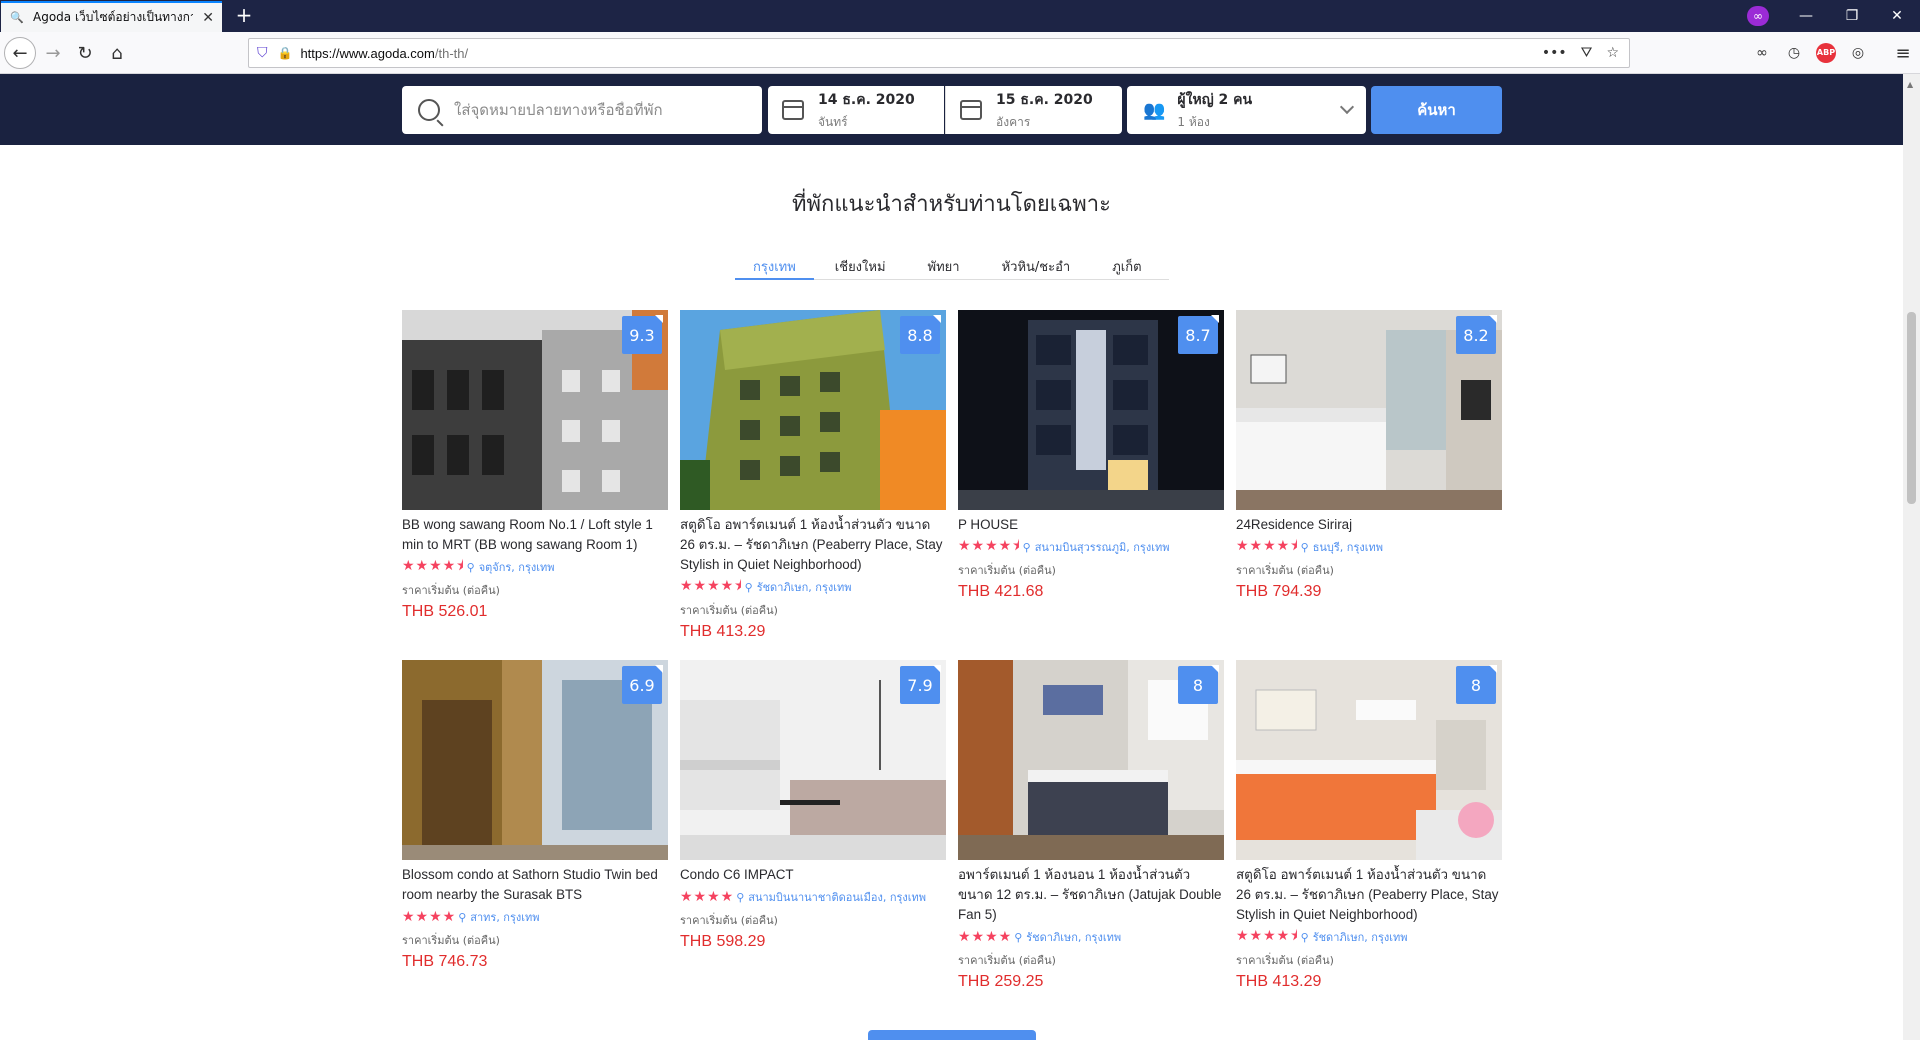  What do you see at coordinates (1001, 591) in the screenshot?
I see `property-price: THB 421.68` at bounding box center [1001, 591].